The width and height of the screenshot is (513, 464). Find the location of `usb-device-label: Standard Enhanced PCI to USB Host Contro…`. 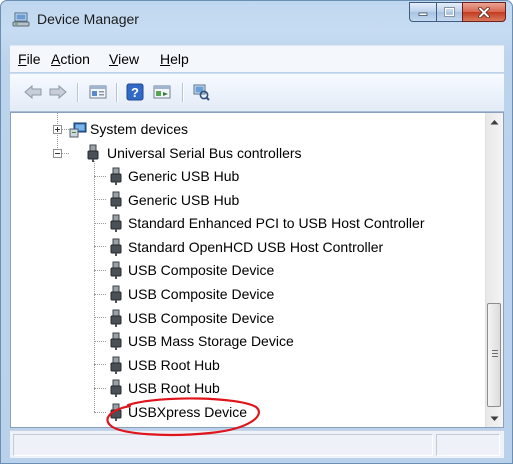

usb-device-label: Standard Enhanced PCI to USB Host Contro… is located at coordinates (276, 223).